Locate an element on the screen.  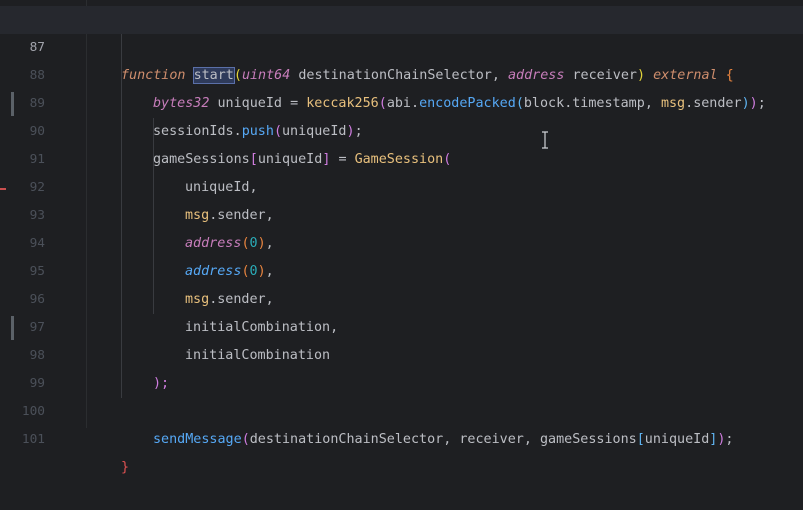
code-text: } is located at coordinates (125, 467).